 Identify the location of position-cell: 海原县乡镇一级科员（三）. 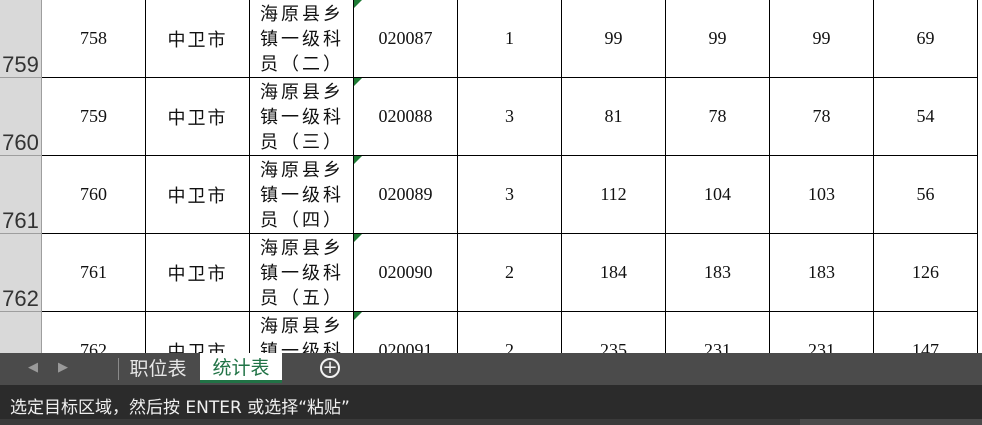
(302, 117).